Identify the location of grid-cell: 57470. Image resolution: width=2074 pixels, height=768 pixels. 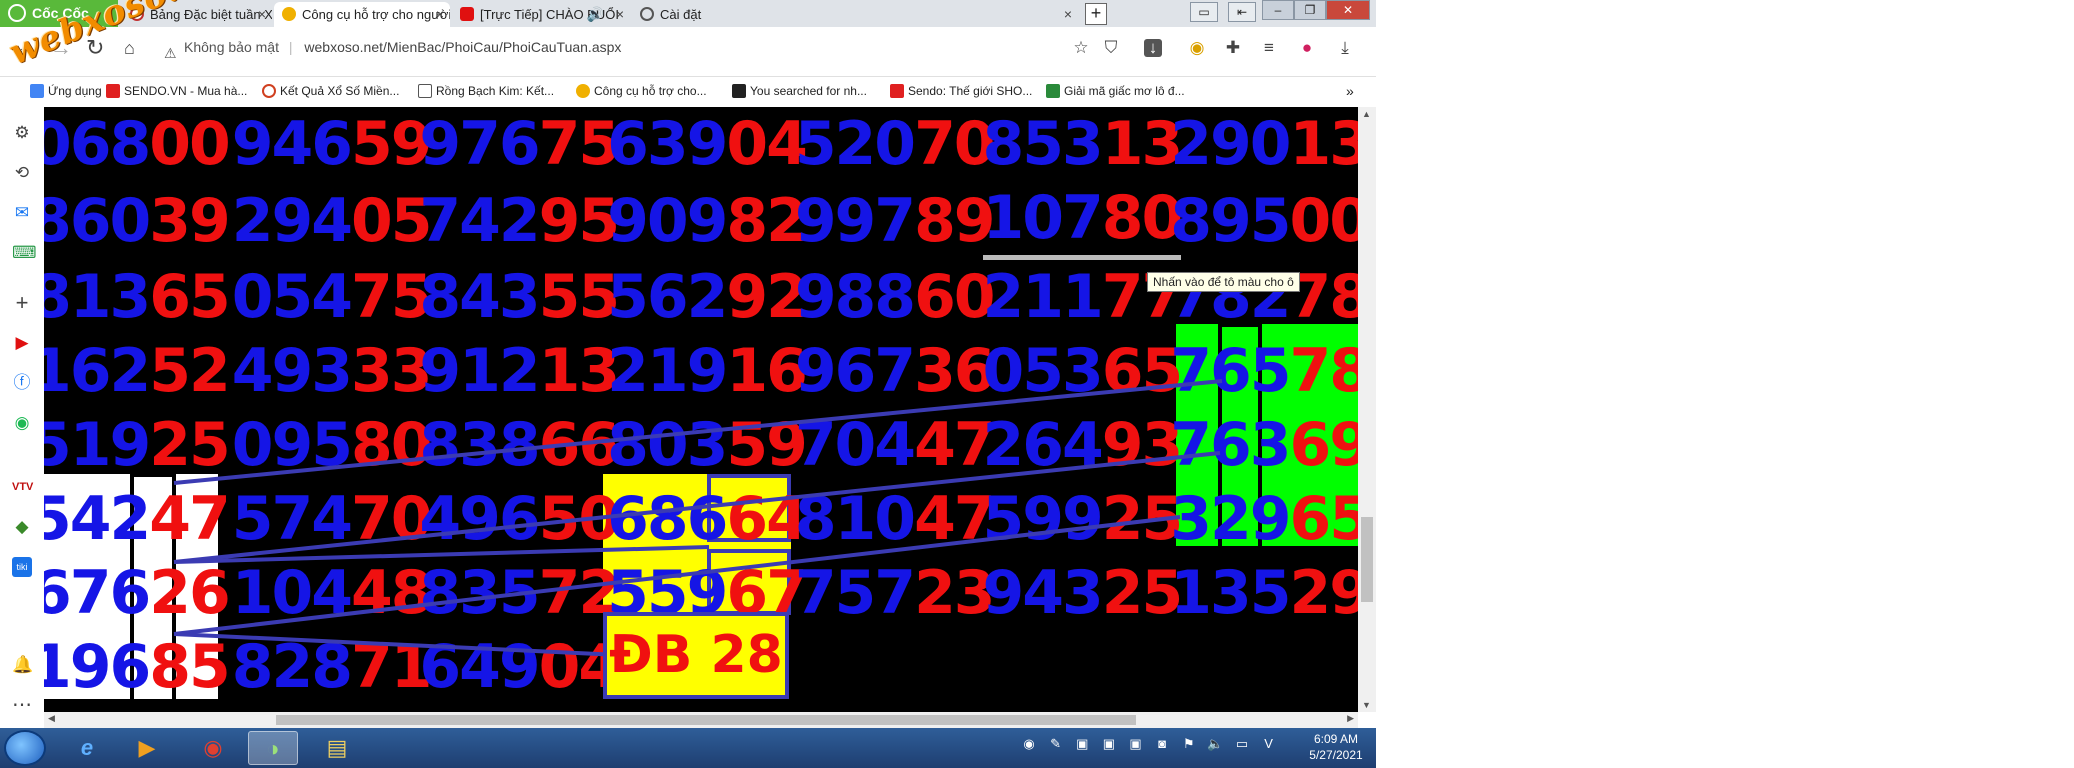
(332, 519).